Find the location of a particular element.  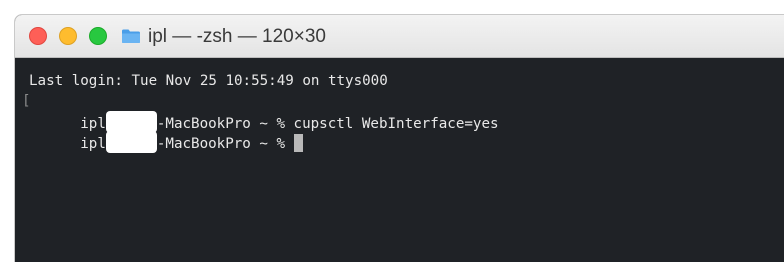

command-text is located at coordinates (289, 144).